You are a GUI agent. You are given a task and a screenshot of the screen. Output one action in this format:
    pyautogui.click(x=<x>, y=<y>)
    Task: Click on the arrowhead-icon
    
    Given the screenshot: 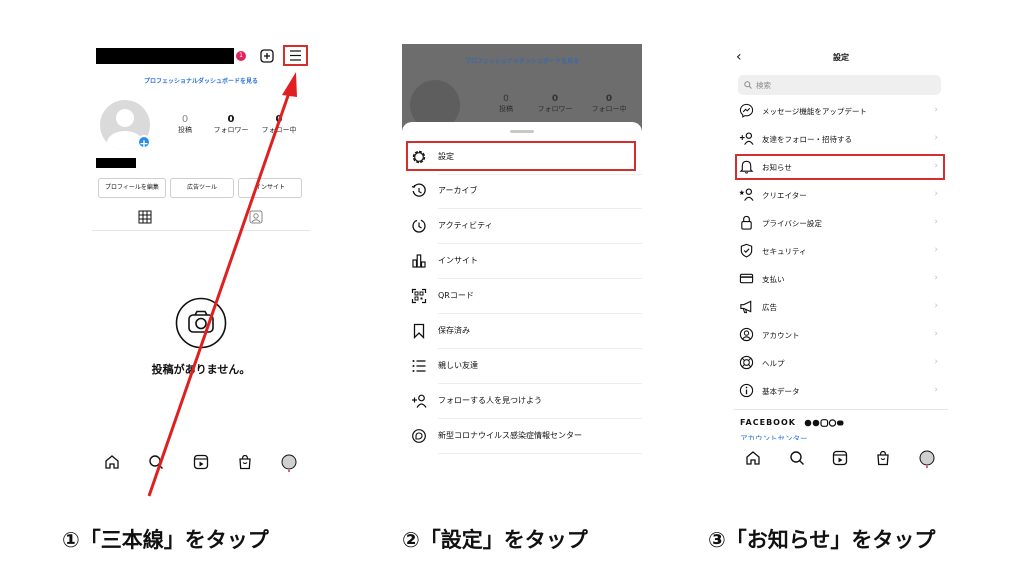 What is the action you would take?
    pyautogui.click(x=289, y=84)
    